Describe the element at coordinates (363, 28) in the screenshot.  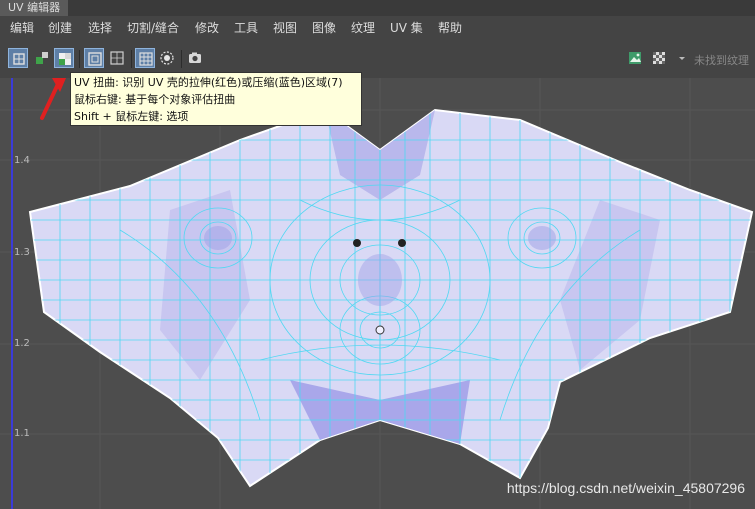
I see `menu-texture: 纹理` at that location.